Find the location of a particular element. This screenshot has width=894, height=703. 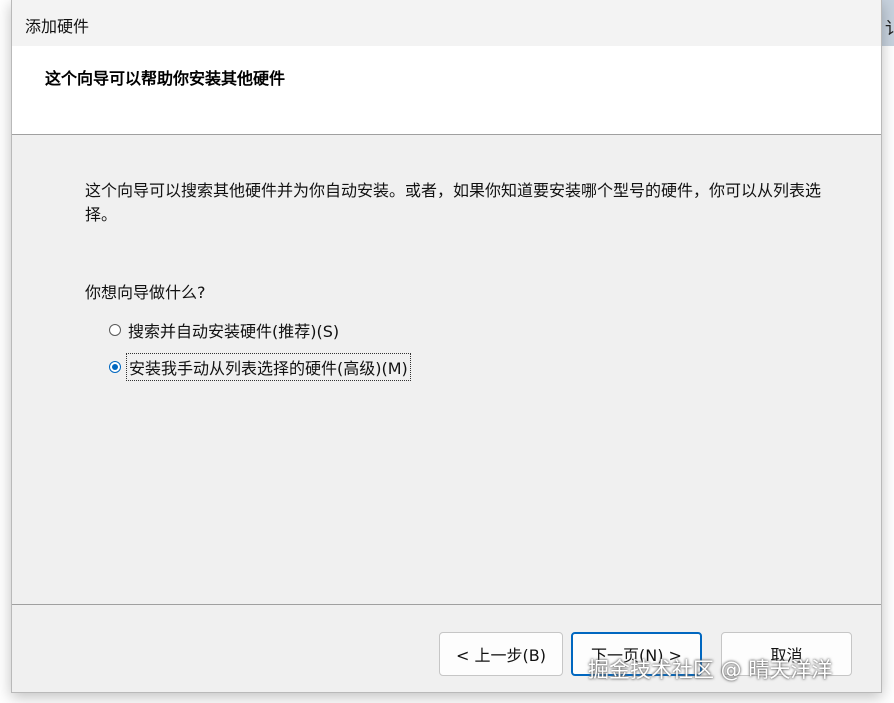

footer-divider is located at coordinates (446, 604).